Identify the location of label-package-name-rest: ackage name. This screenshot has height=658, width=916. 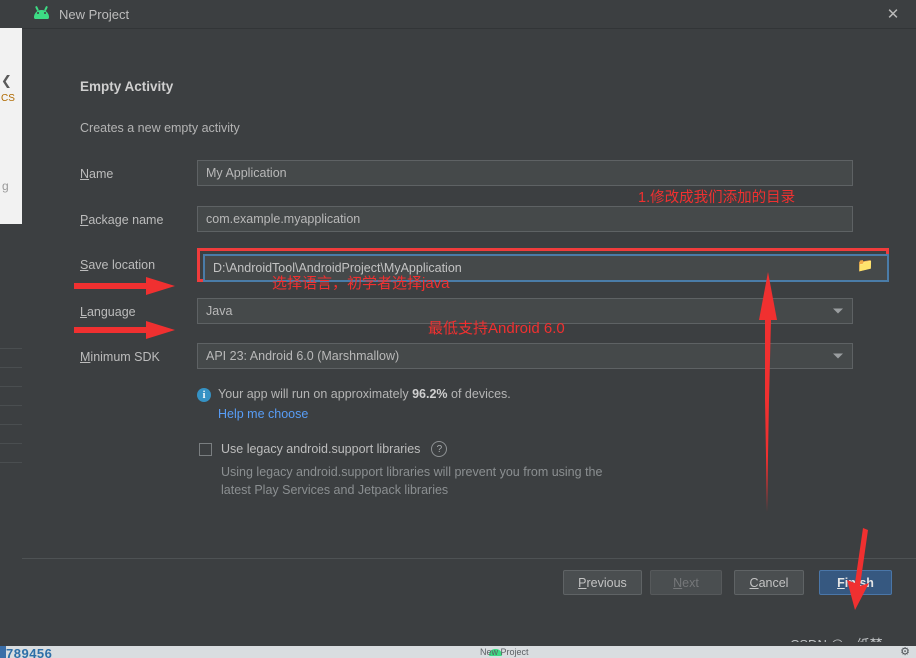
(126, 220).